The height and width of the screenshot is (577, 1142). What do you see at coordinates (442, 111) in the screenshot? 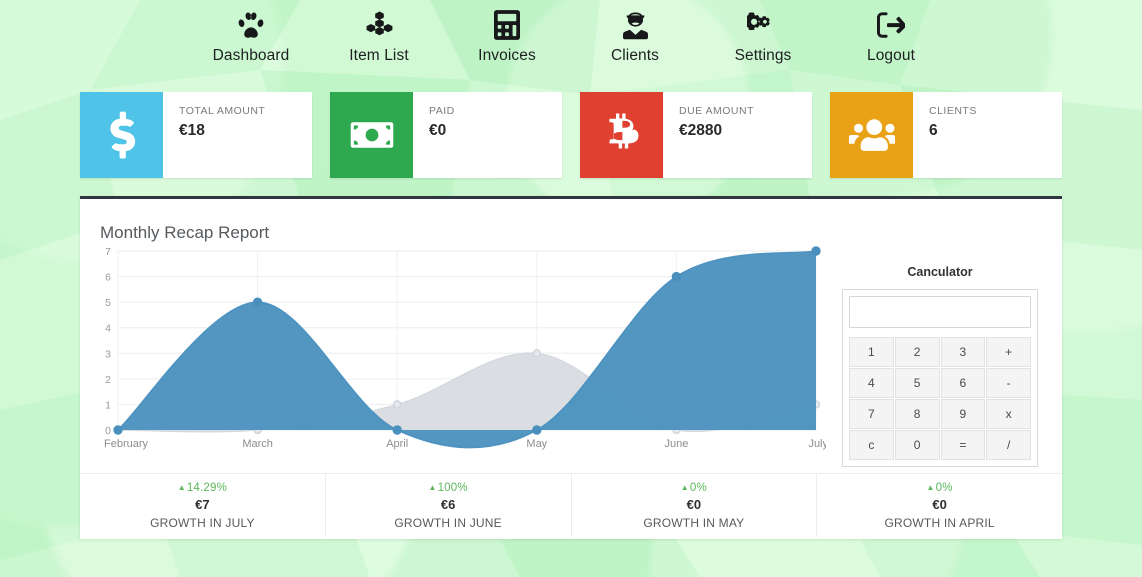
I see `stat-title: PAID` at bounding box center [442, 111].